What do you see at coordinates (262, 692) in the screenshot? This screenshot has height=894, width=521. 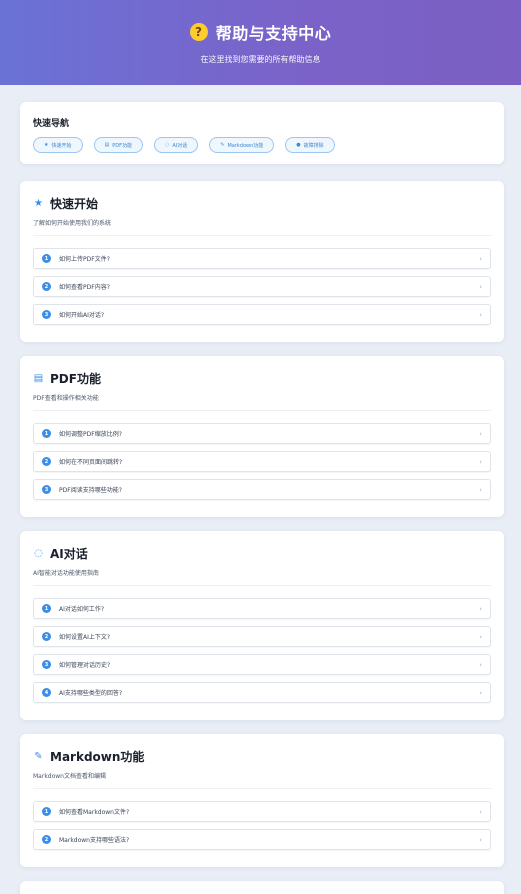 I see `faq-item: 4 AI支持哪些类型的回答? ›` at bounding box center [262, 692].